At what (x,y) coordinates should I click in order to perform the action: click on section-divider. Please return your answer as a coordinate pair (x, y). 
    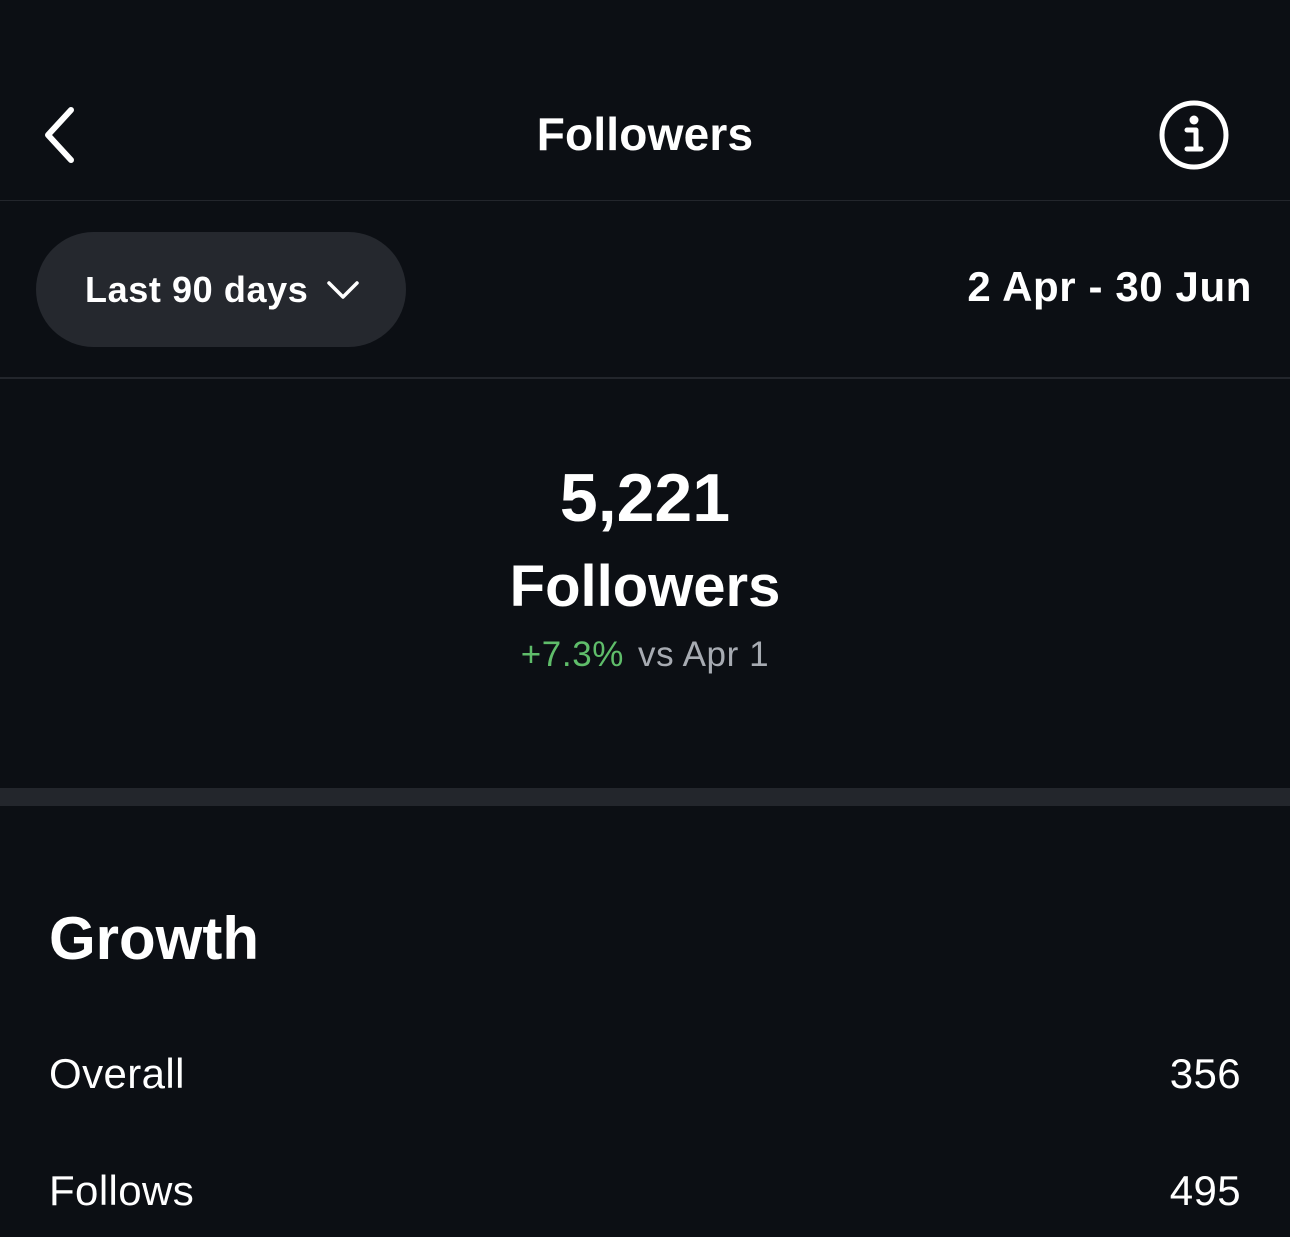
    Looking at the image, I should click on (645, 797).